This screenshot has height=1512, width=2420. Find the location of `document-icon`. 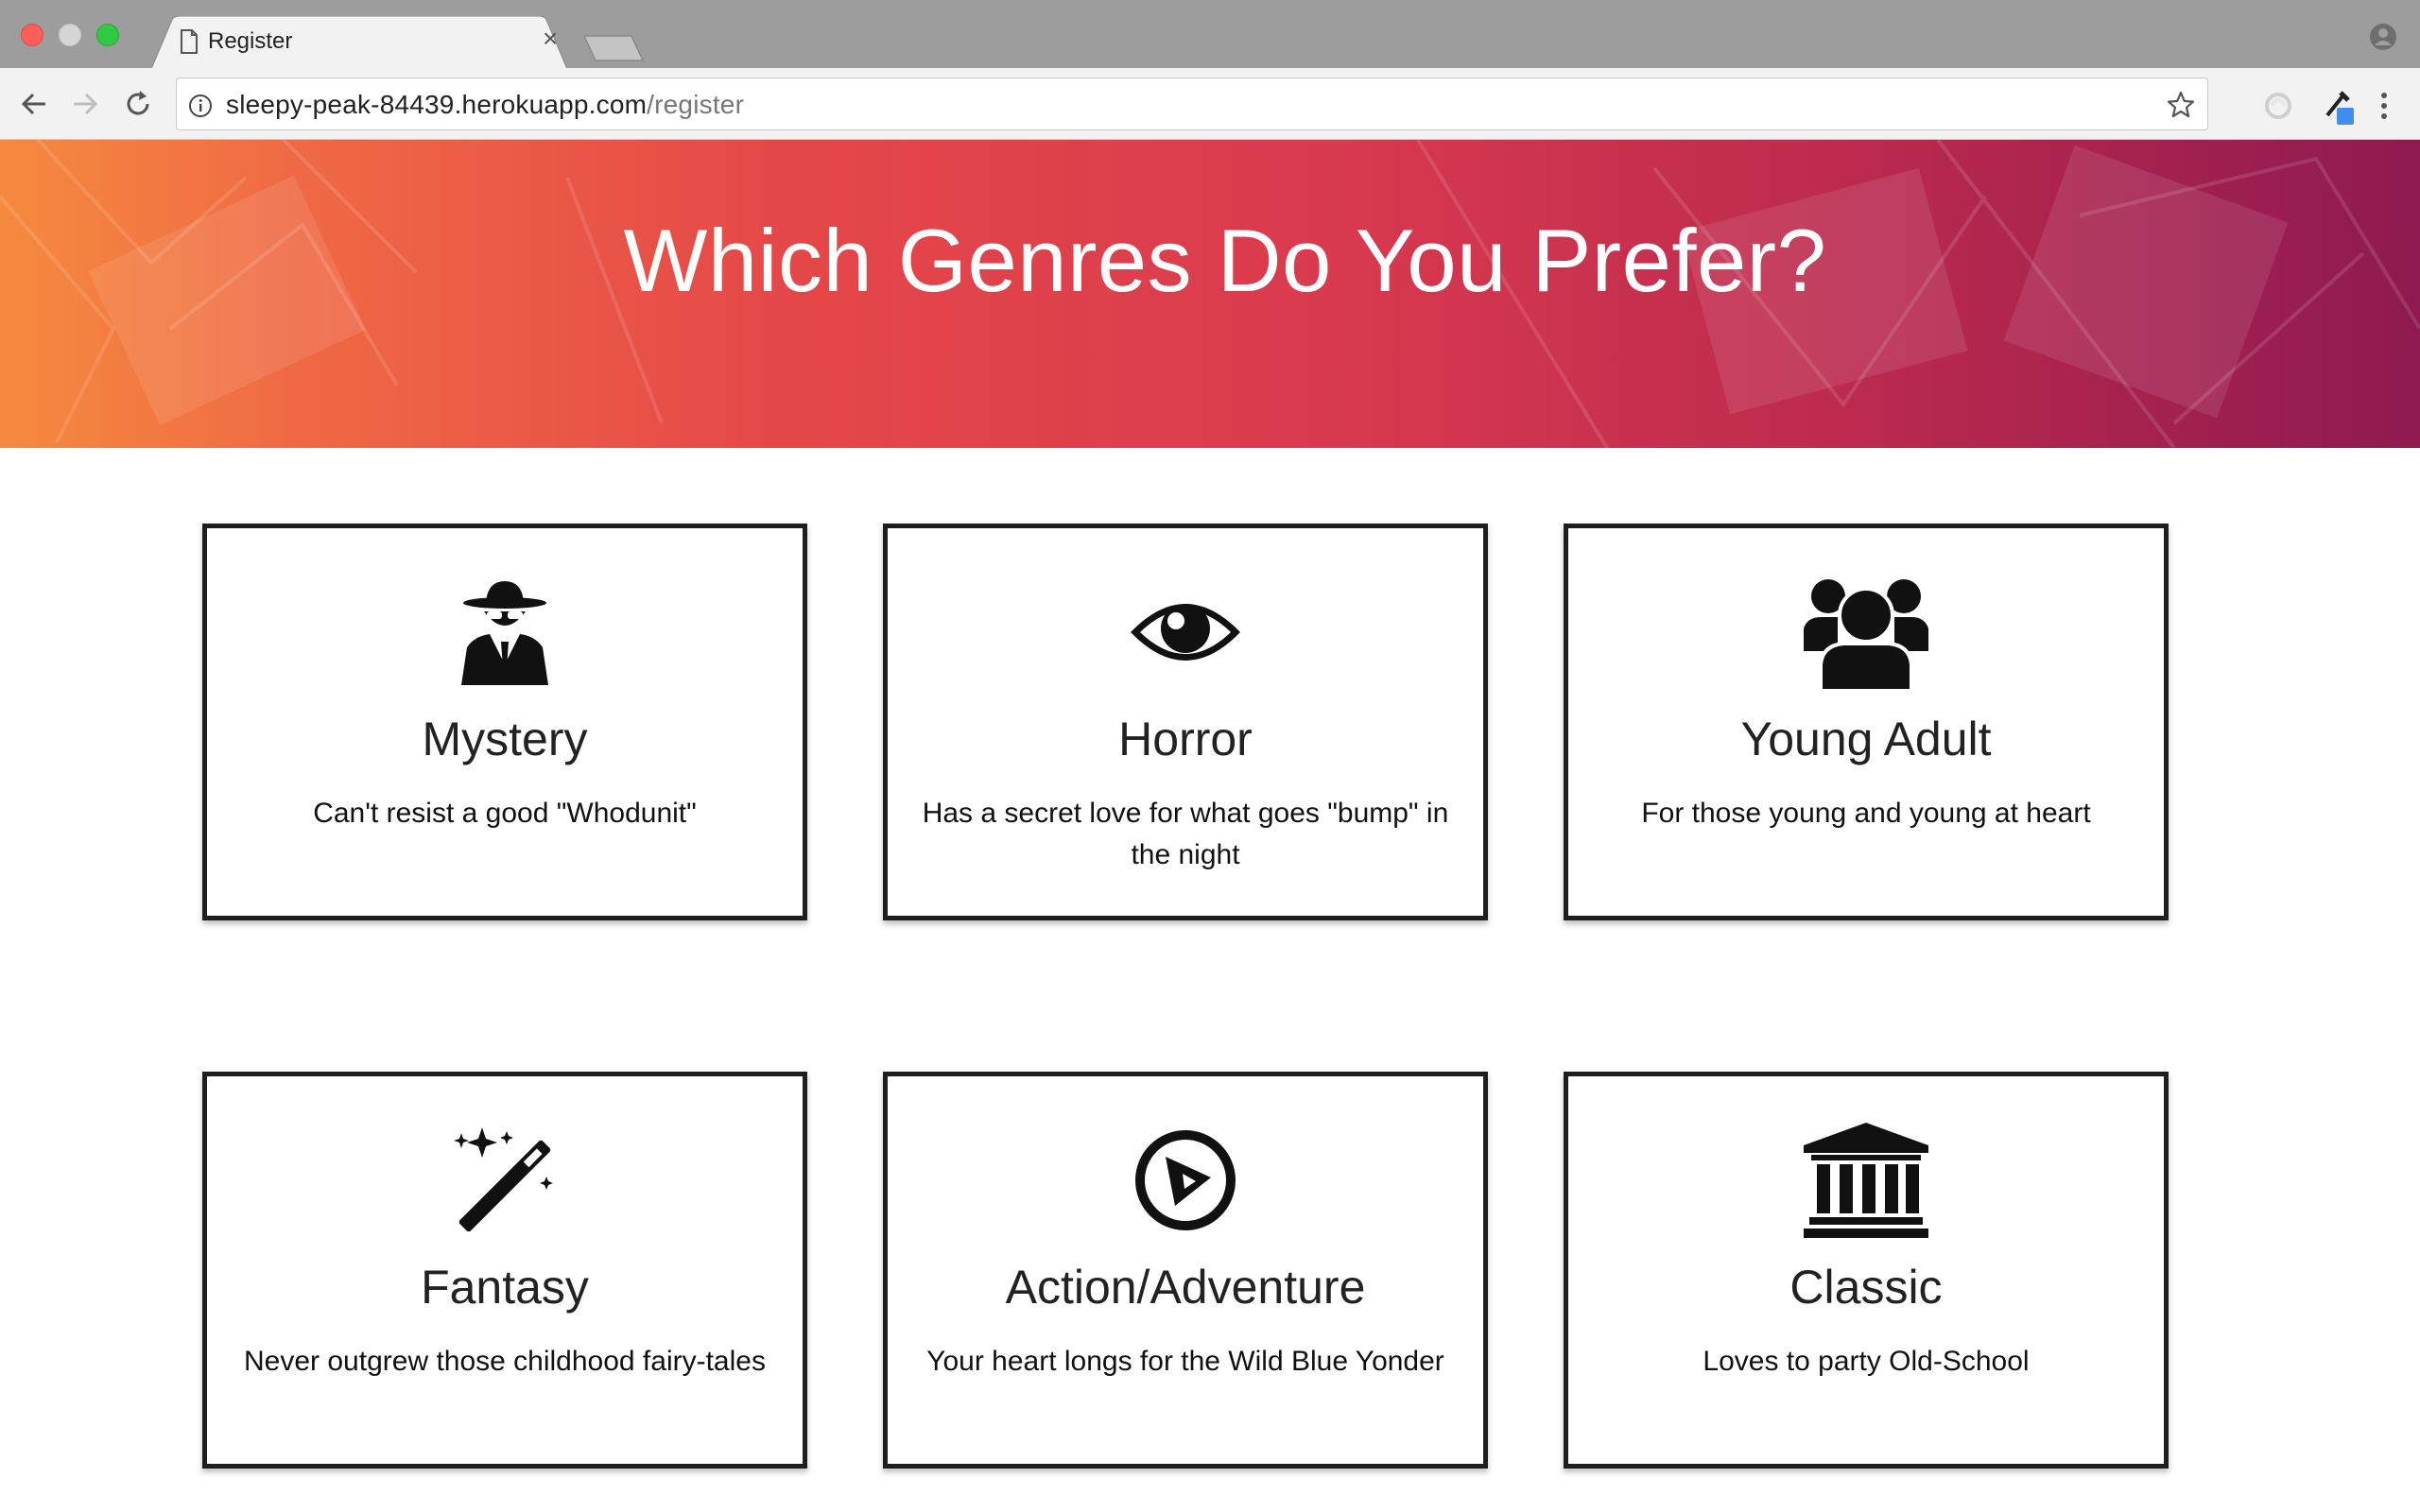

document-icon is located at coordinates (189, 44).